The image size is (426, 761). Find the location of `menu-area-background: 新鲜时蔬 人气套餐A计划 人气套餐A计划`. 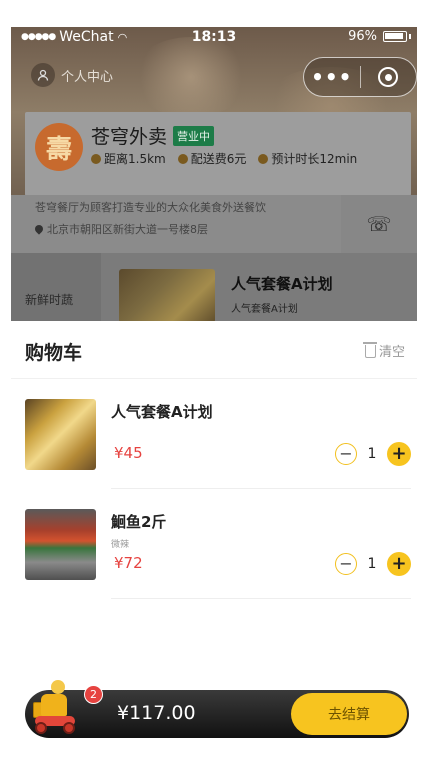

menu-area-background: 新鲜时蔬 人气套餐A计划 人气套餐A计划 is located at coordinates (214, 288).